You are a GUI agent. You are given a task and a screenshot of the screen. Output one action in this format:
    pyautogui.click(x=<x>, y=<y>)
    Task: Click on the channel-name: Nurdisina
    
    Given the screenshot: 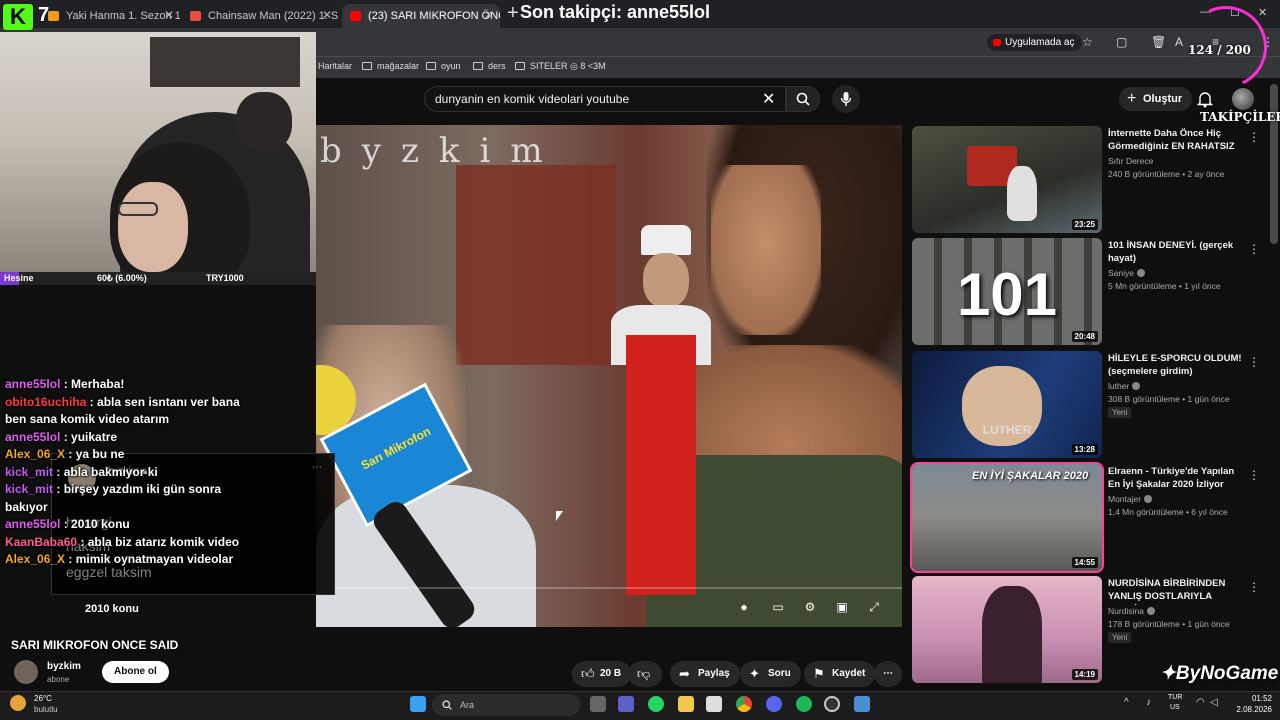 What is the action you would take?
    pyautogui.click(x=1131, y=611)
    